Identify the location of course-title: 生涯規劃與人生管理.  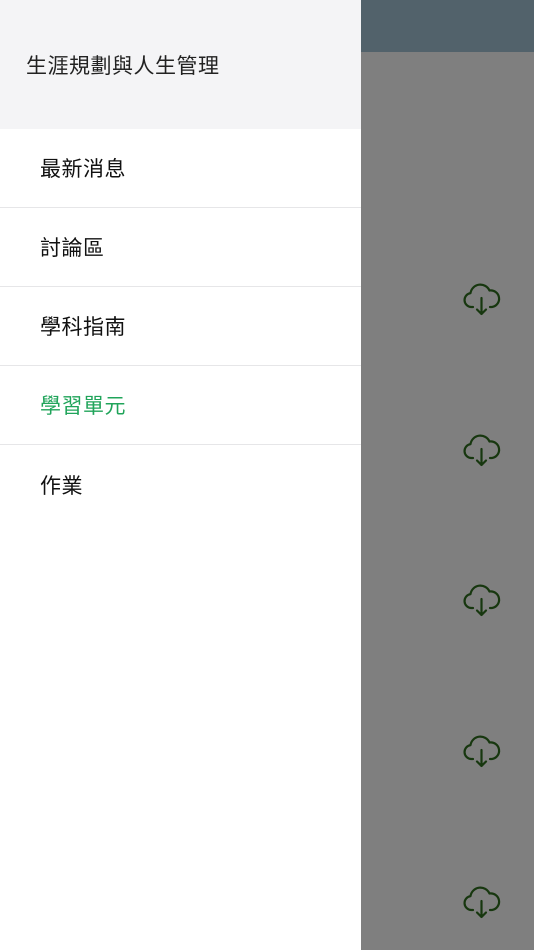
(123, 65).